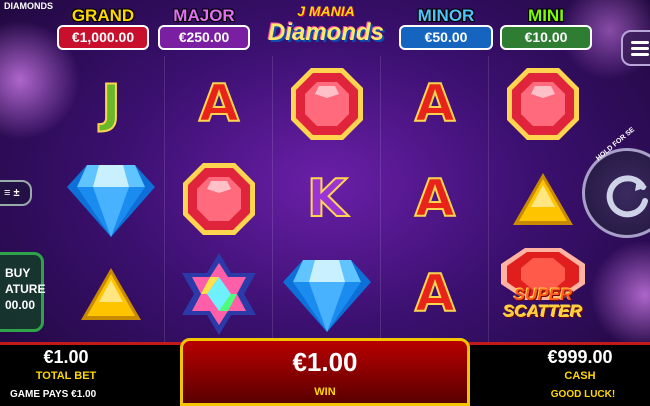  I want to click on bet-stepper: ≡ ±, so click(16, 193).